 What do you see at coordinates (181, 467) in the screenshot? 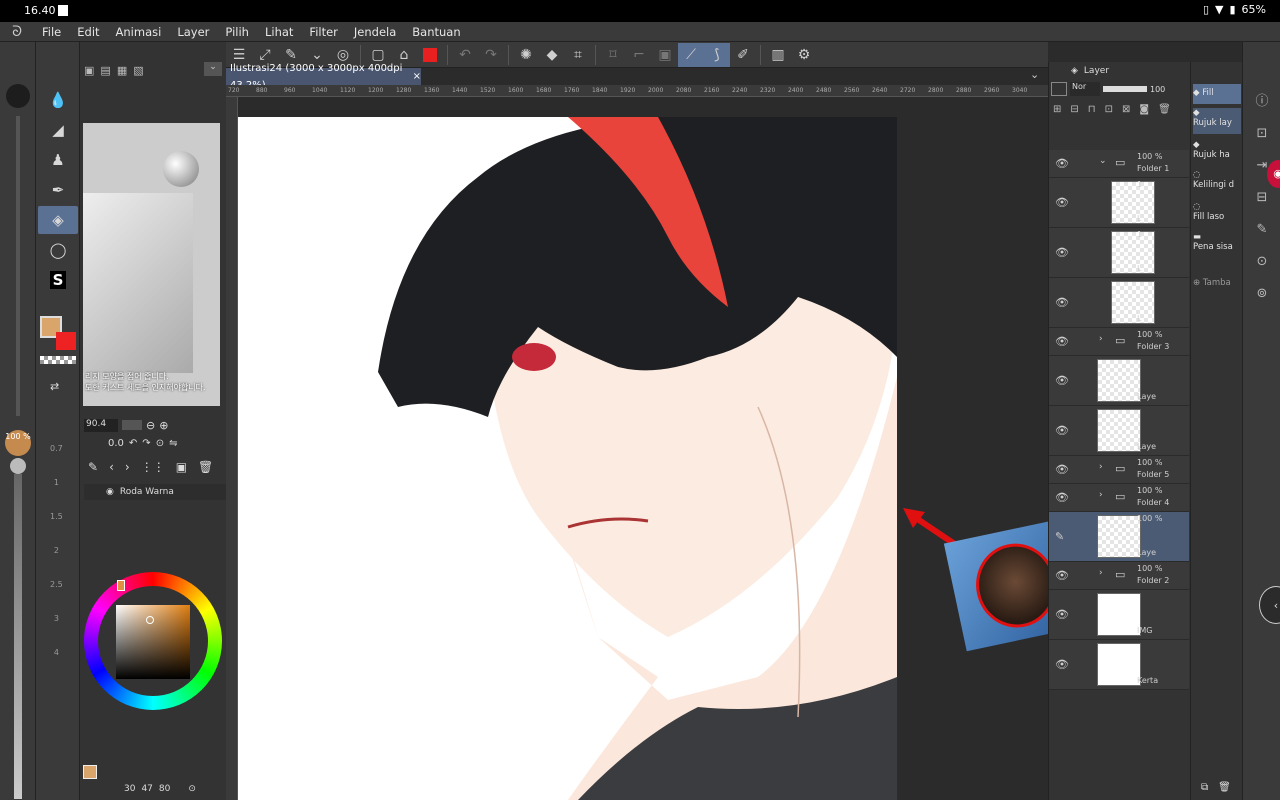
I see `snapshot-icon: ▣` at bounding box center [181, 467].